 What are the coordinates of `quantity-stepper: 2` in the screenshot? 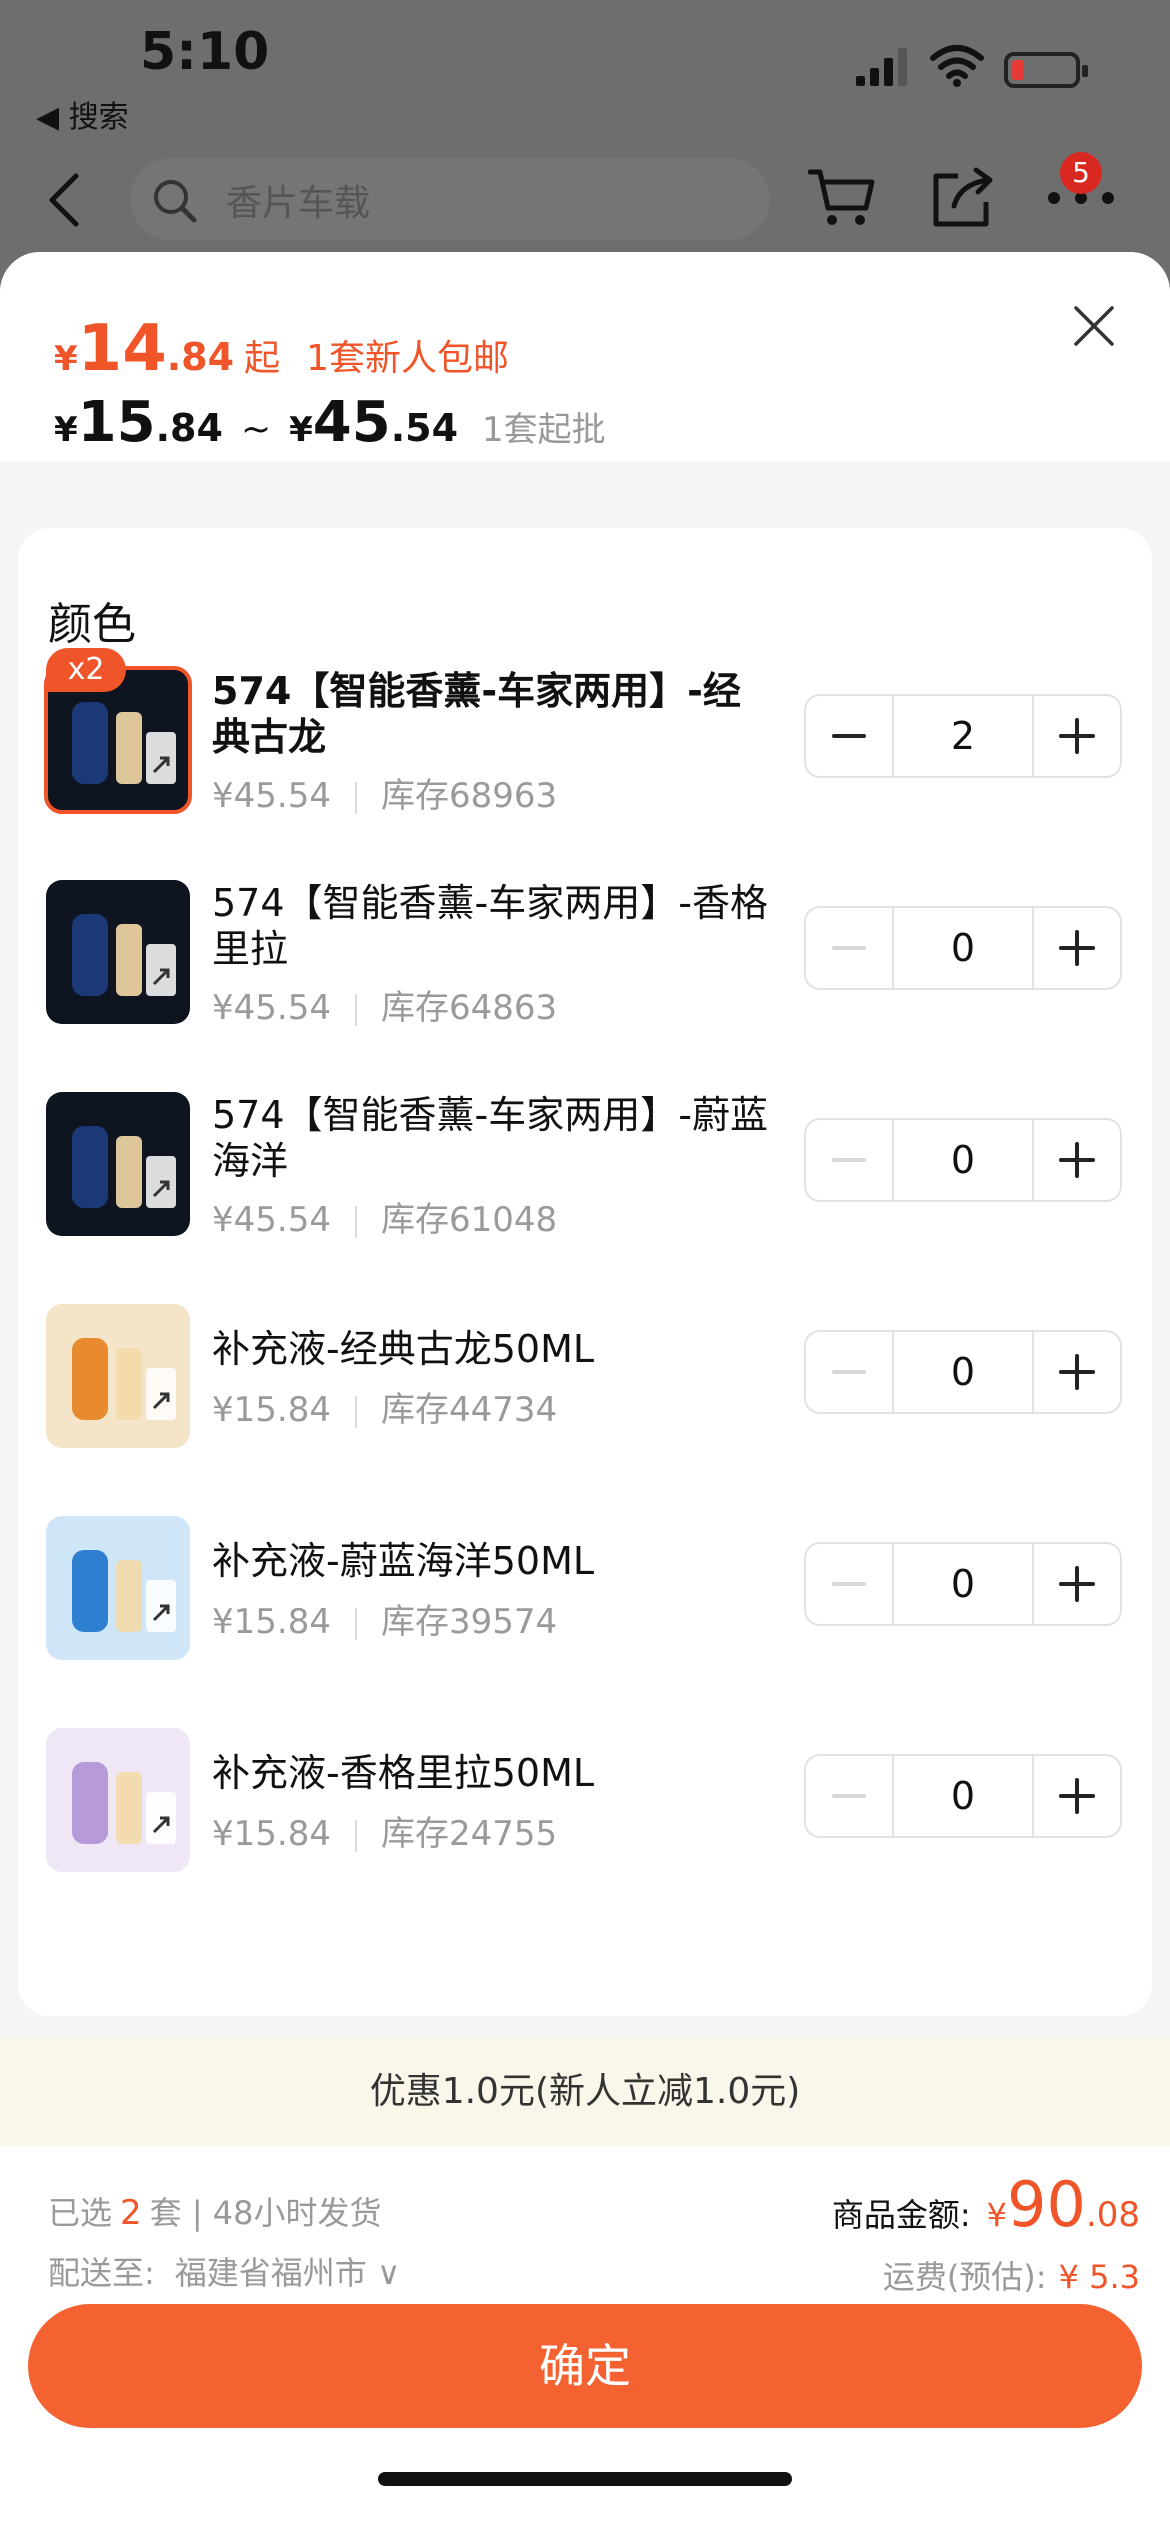 It's located at (963, 736).